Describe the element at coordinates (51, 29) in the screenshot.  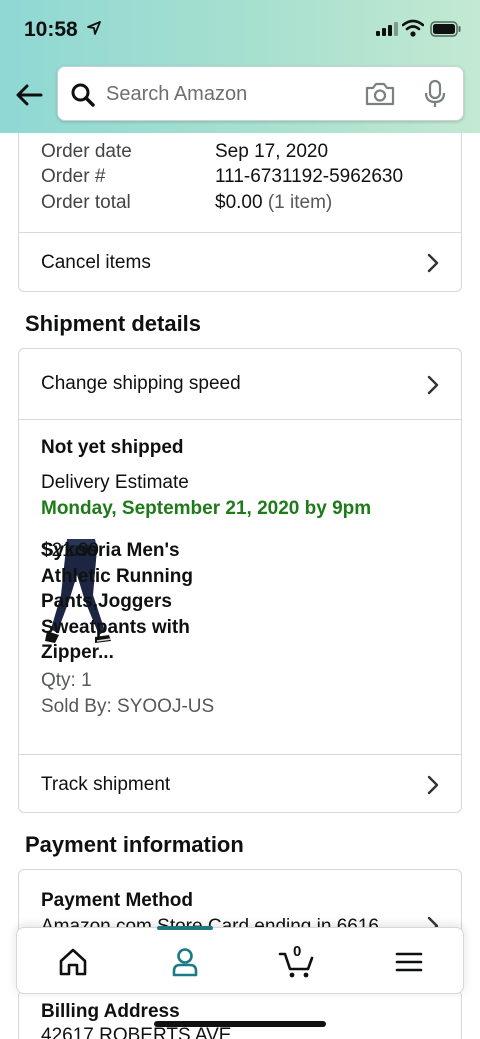
I see `status-time: 10:58` at that location.